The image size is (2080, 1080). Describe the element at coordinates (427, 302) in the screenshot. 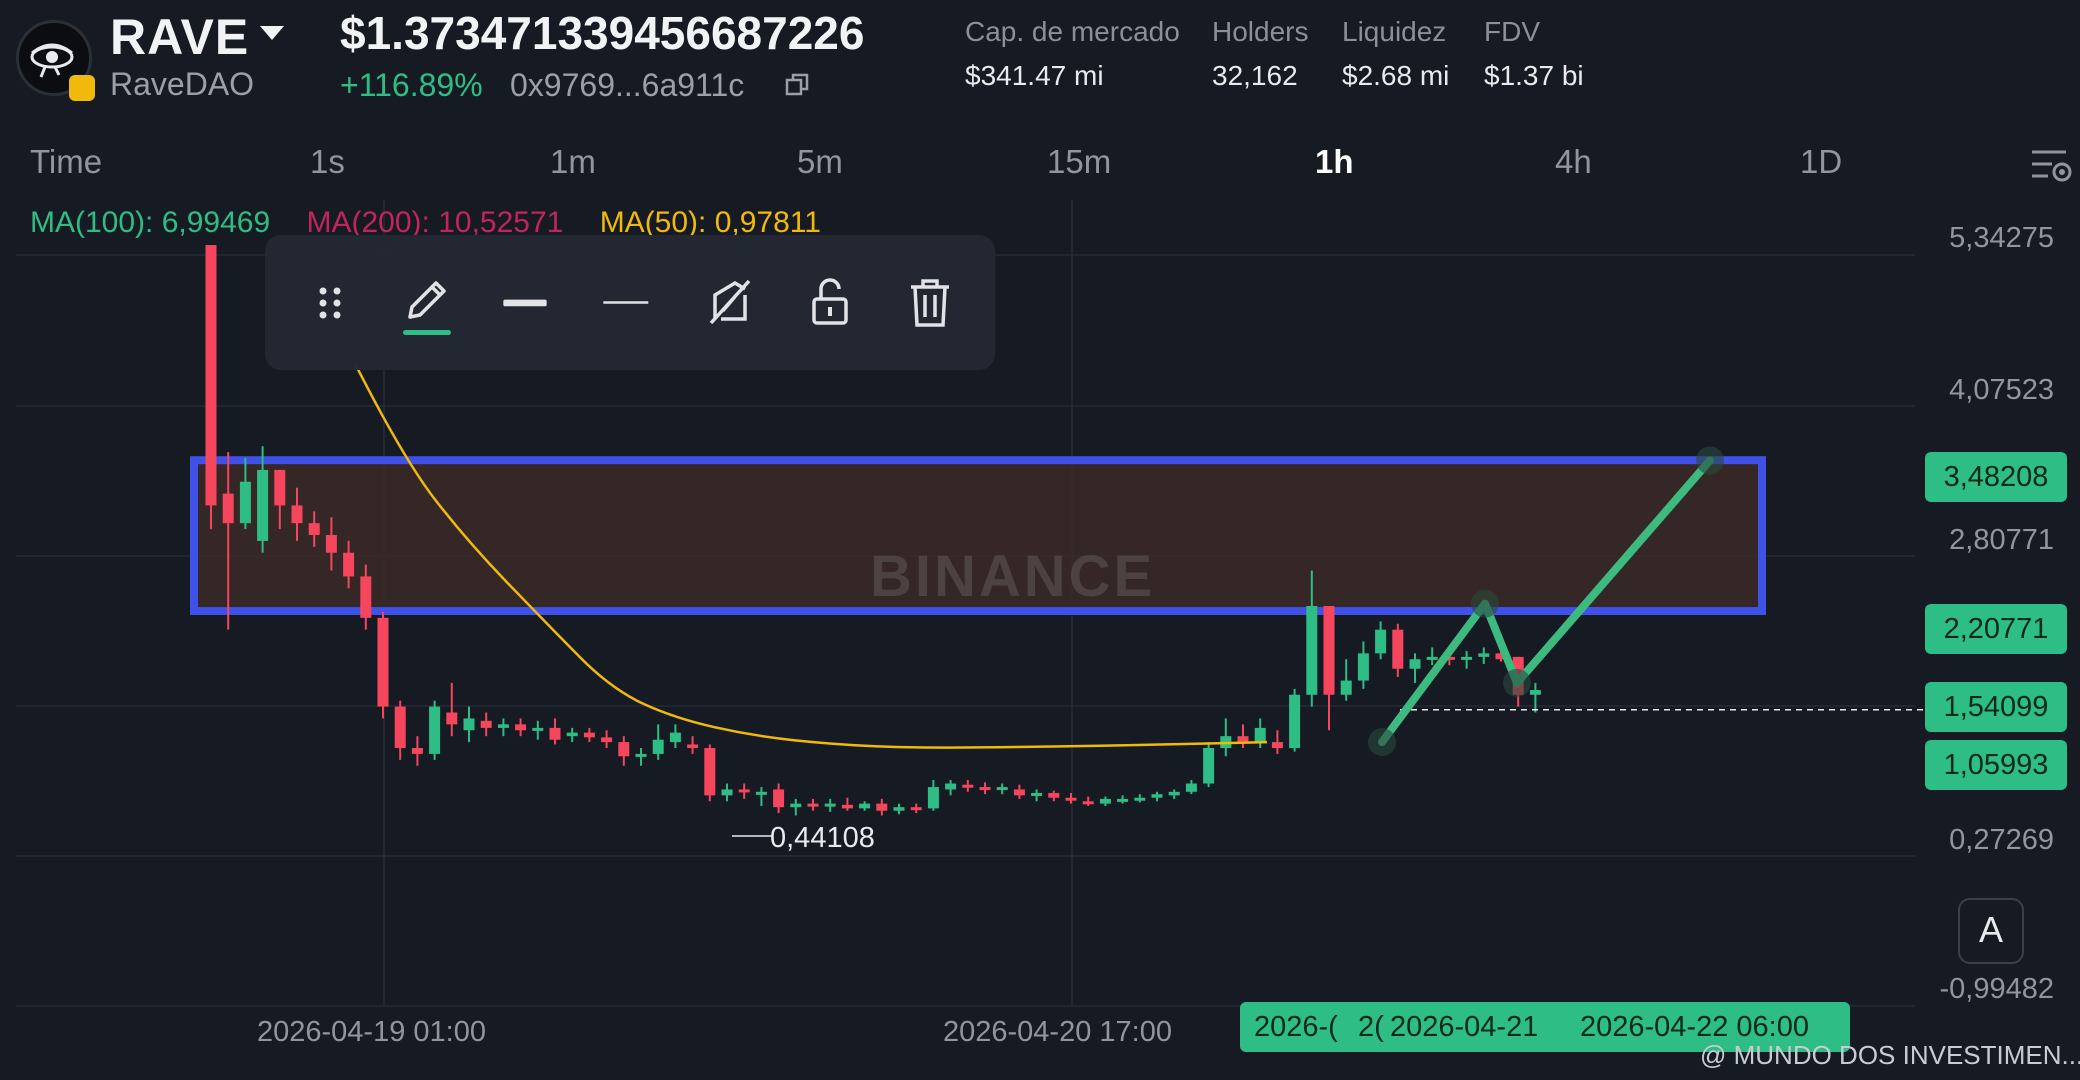

I see `pencil-icon` at that location.